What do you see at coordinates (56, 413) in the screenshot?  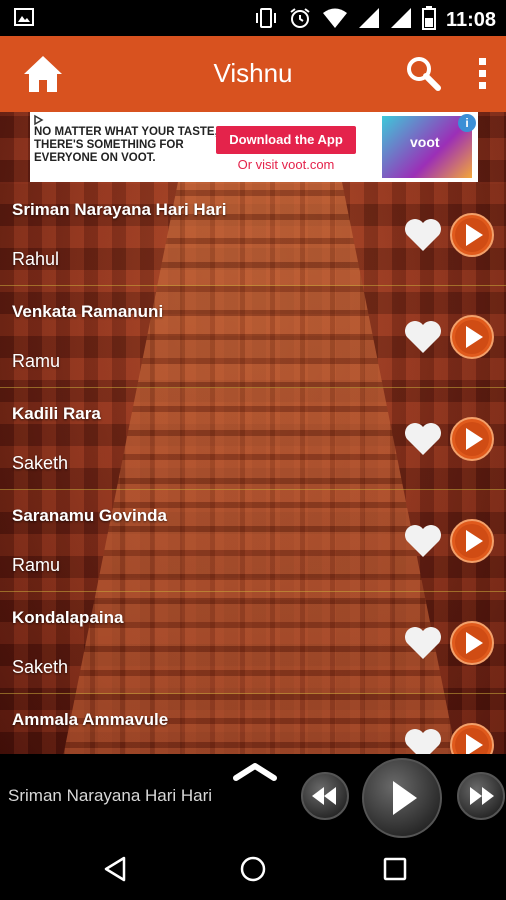 I see `song-title: Kadili Rara` at bounding box center [56, 413].